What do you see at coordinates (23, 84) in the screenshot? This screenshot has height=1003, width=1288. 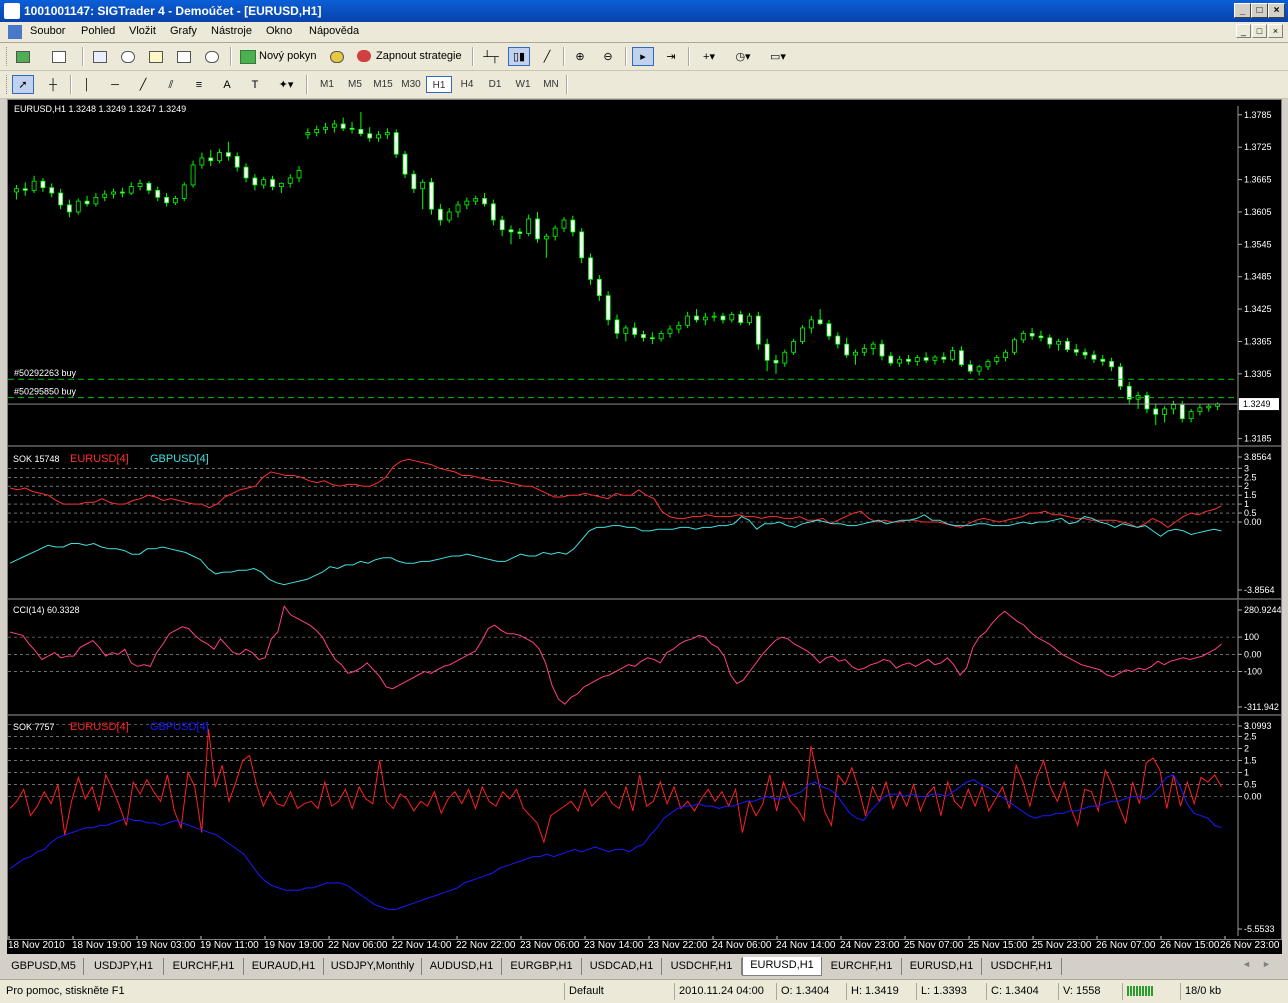 I see `cursor-arrow-icon: ➚` at bounding box center [23, 84].